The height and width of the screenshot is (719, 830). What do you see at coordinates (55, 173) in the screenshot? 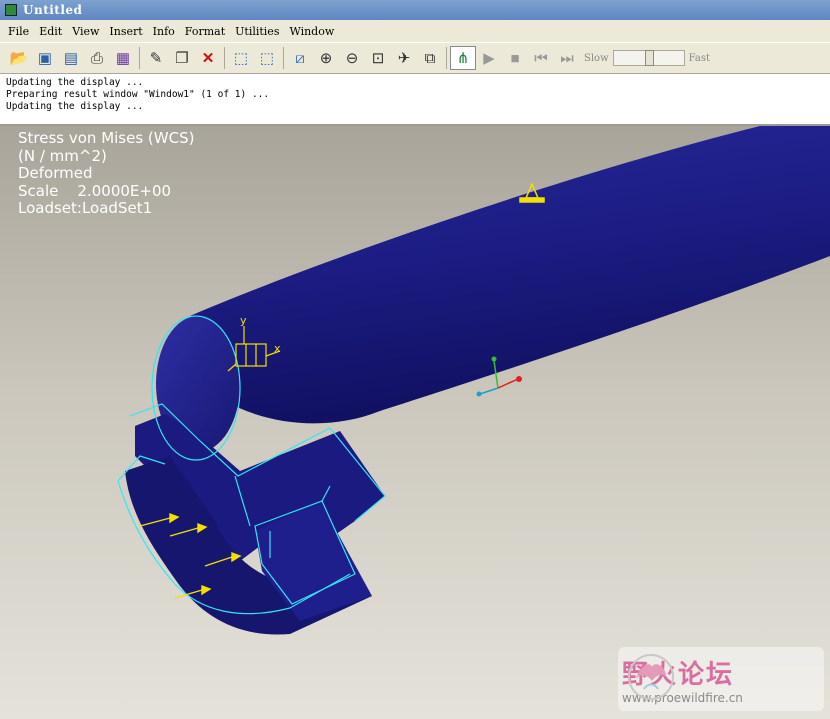
I see `legend-deformed: Deformed` at bounding box center [55, 173].